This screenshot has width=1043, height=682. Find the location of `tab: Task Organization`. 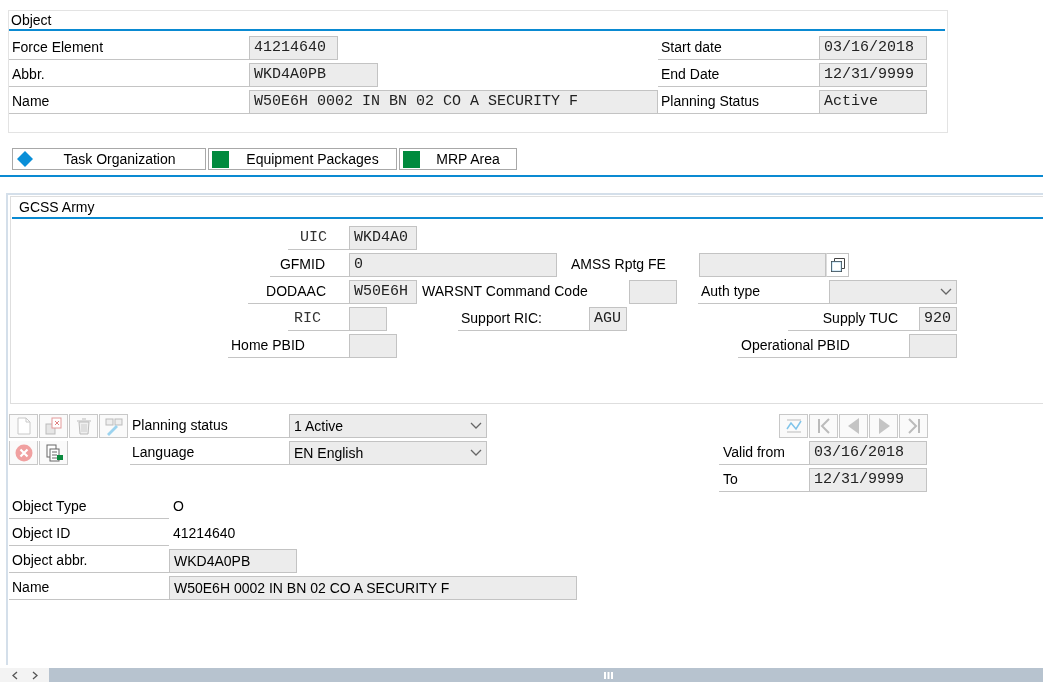

tab: Task Organization is located at coordinates (109, 159).